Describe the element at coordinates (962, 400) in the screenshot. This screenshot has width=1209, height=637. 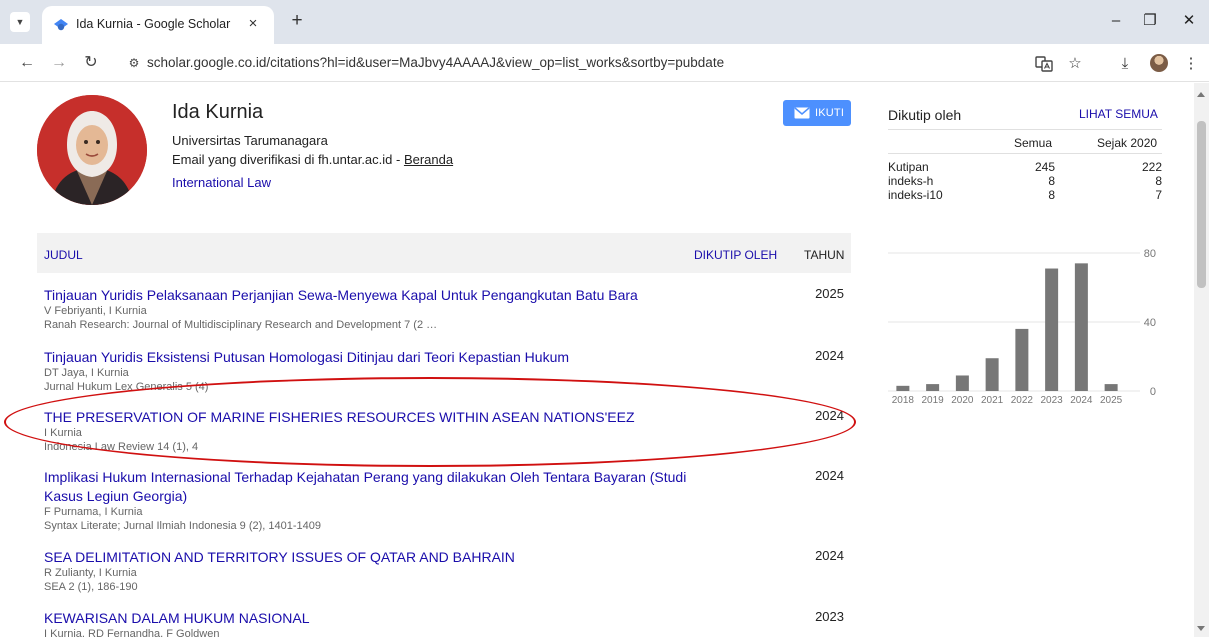
I see `x-tick-label: 2020` at that location.